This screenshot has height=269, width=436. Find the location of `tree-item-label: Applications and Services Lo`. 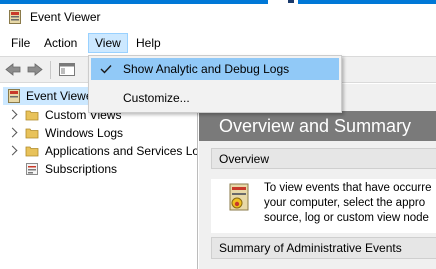

tree-item-label: Applications and Services Lo is located at coordinates (121, 151).